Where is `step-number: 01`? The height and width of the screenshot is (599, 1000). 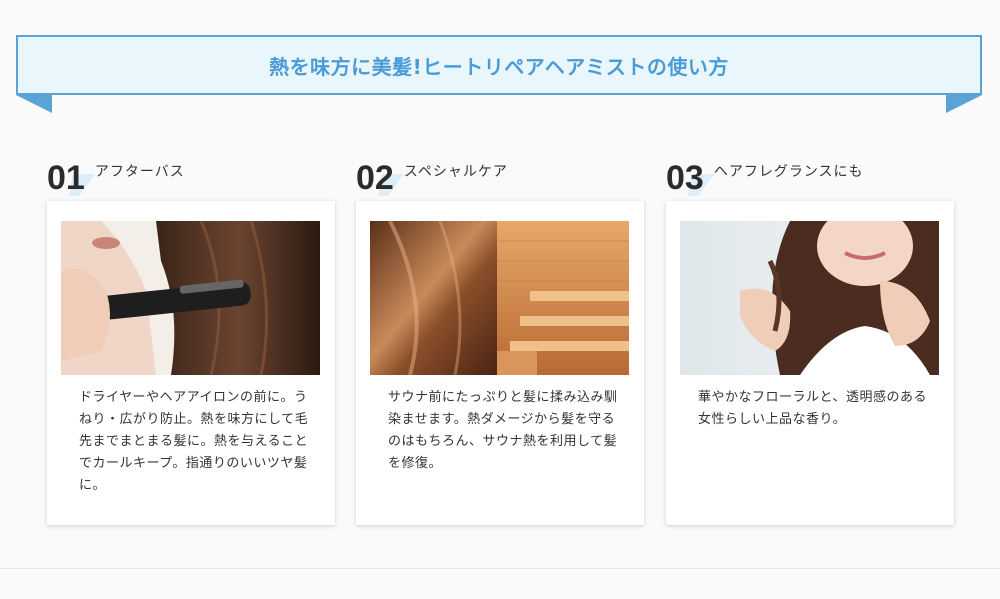
step-number: 01 is located at coordinates (66, 178).